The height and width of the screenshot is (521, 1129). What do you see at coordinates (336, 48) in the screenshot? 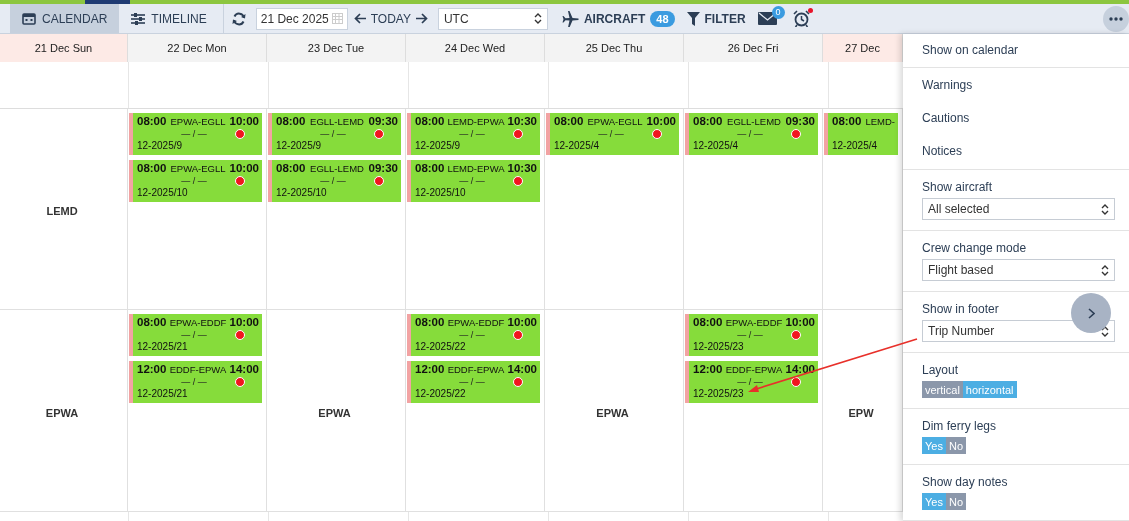
I see `day-header: 23 Dec Tue` at bounding box center [336, 48].